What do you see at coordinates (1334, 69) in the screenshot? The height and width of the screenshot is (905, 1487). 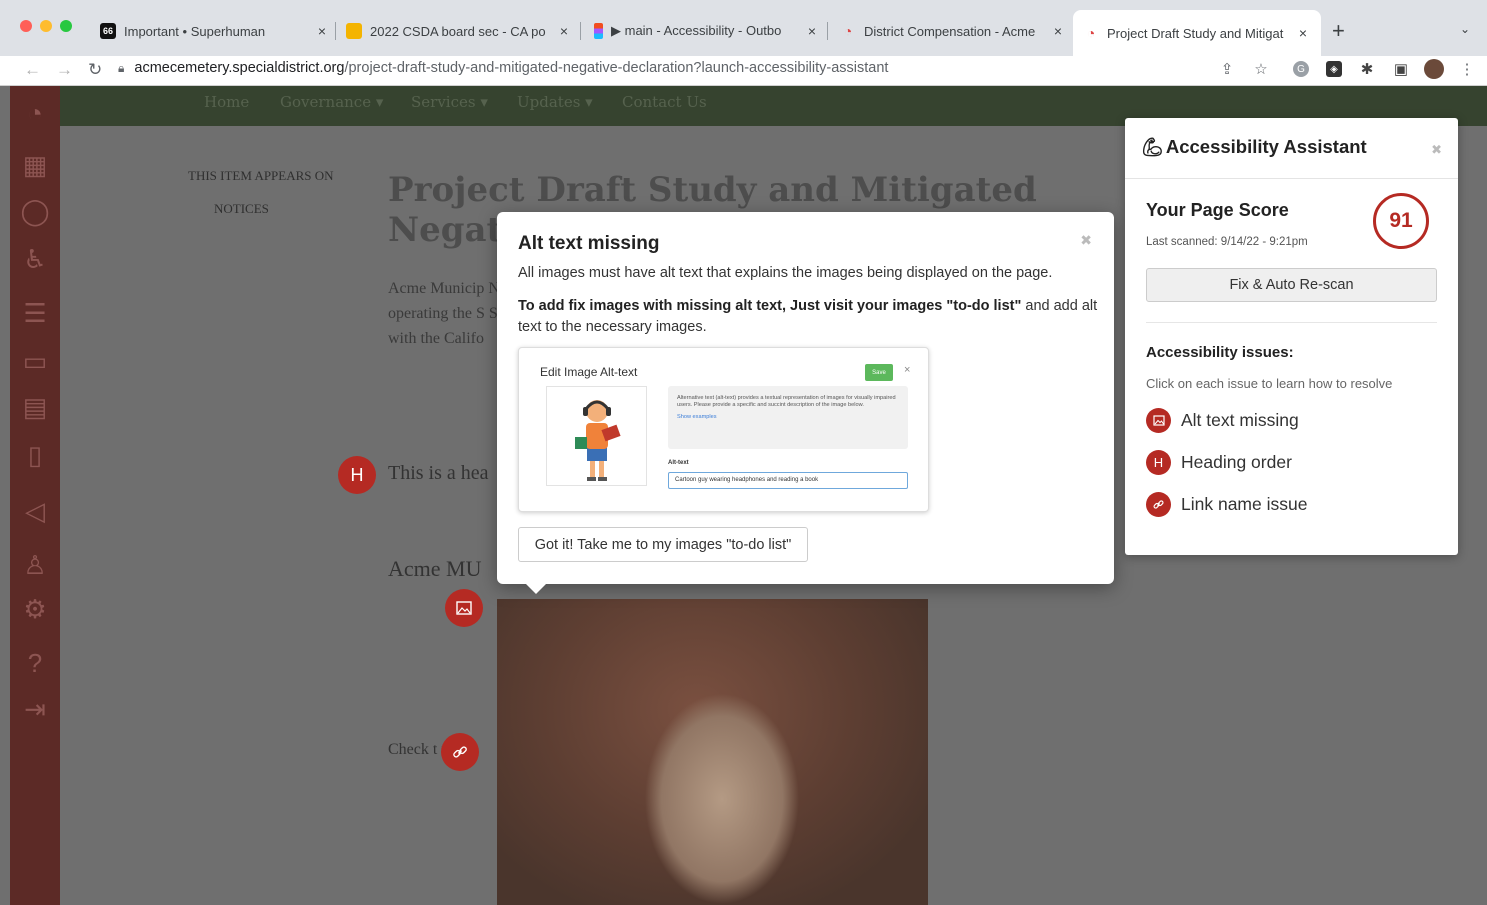 I see `extension-icon: ◈` at bounding box center [1334, 69].